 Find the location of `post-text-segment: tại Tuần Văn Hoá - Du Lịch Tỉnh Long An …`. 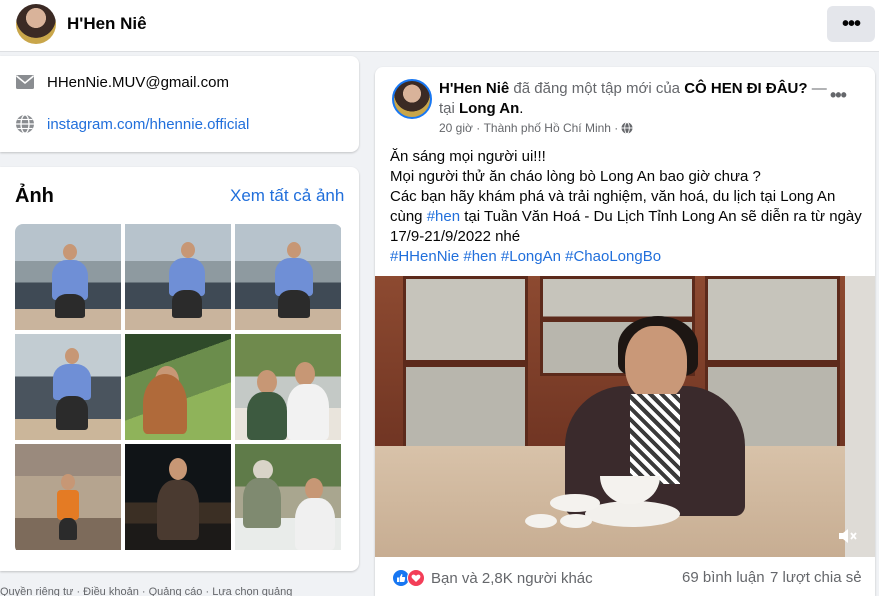

post-text-segment: tại Tuần Văn Hoá - Du Lịch Tỉnh Long An … is located at coordinates (661, 216).